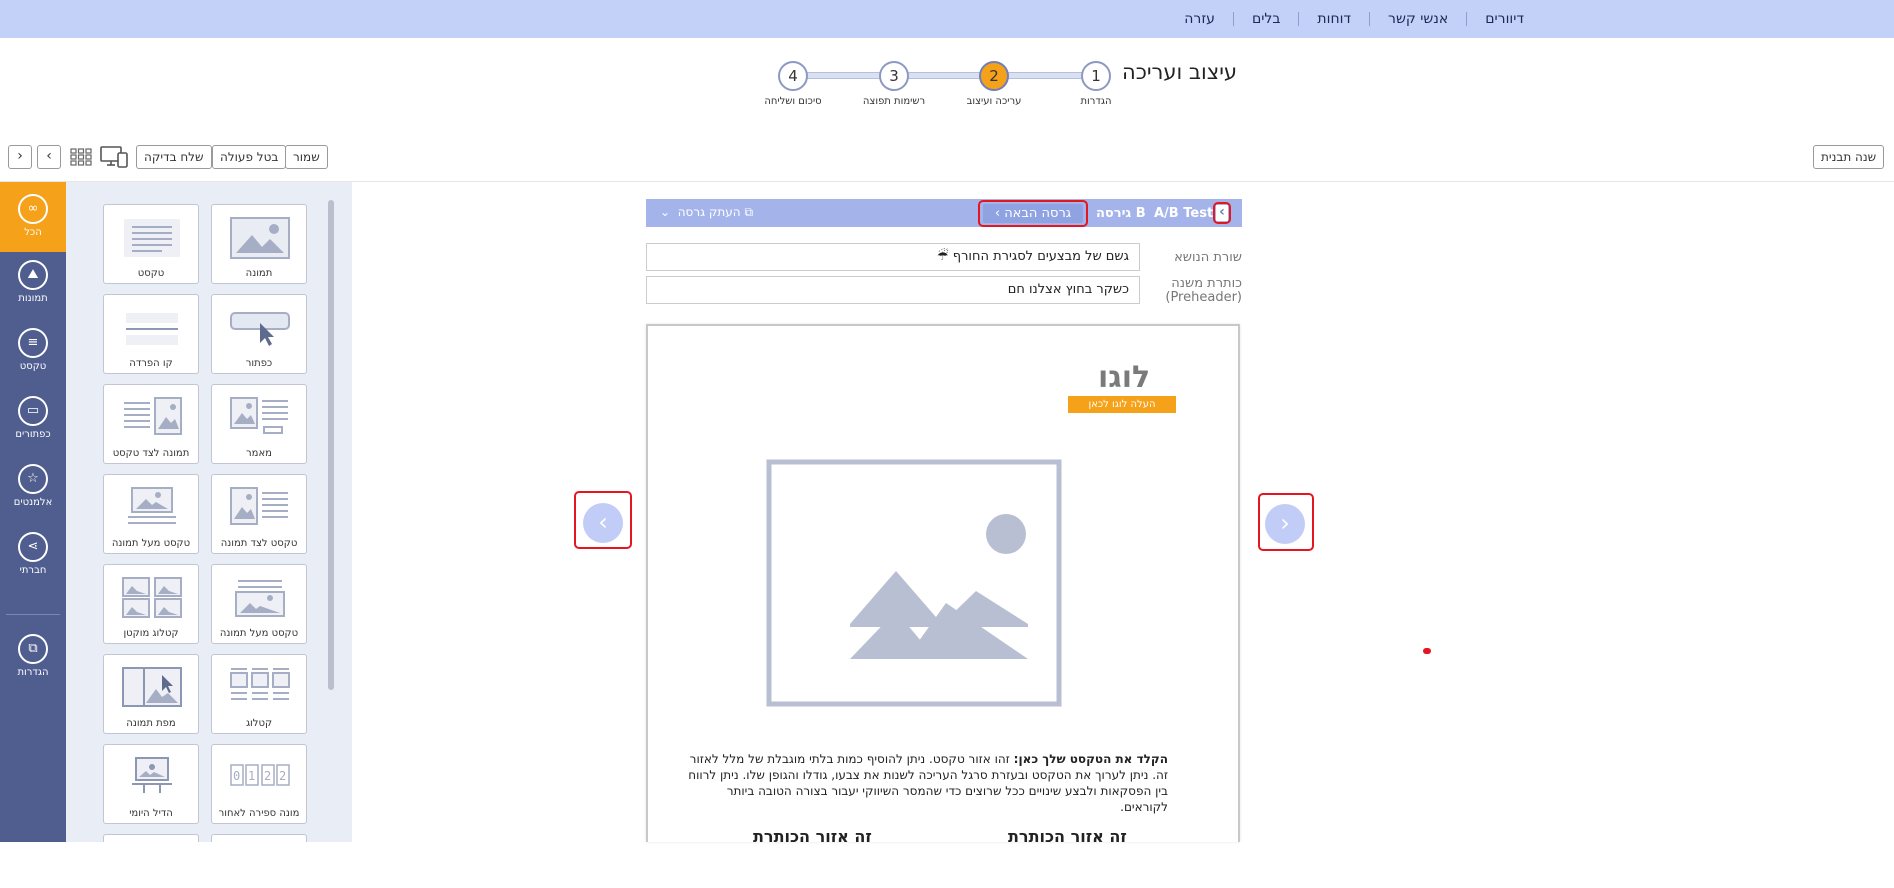 This screenshot has width=1894, height=888. What do you see at coordinates (282, 776) in the screenshot?
I see `svg-text: 2` at bounding box center [282, 776].